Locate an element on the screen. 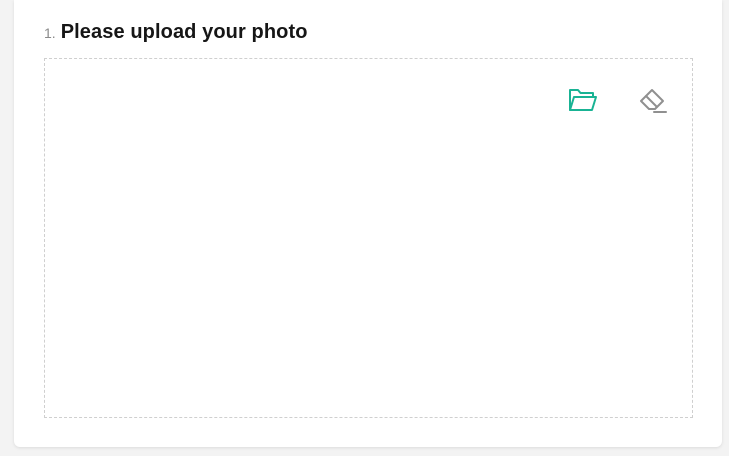 This screenshot has height=456, width=729. folder-open-icon is located at coordinates (583, 100).